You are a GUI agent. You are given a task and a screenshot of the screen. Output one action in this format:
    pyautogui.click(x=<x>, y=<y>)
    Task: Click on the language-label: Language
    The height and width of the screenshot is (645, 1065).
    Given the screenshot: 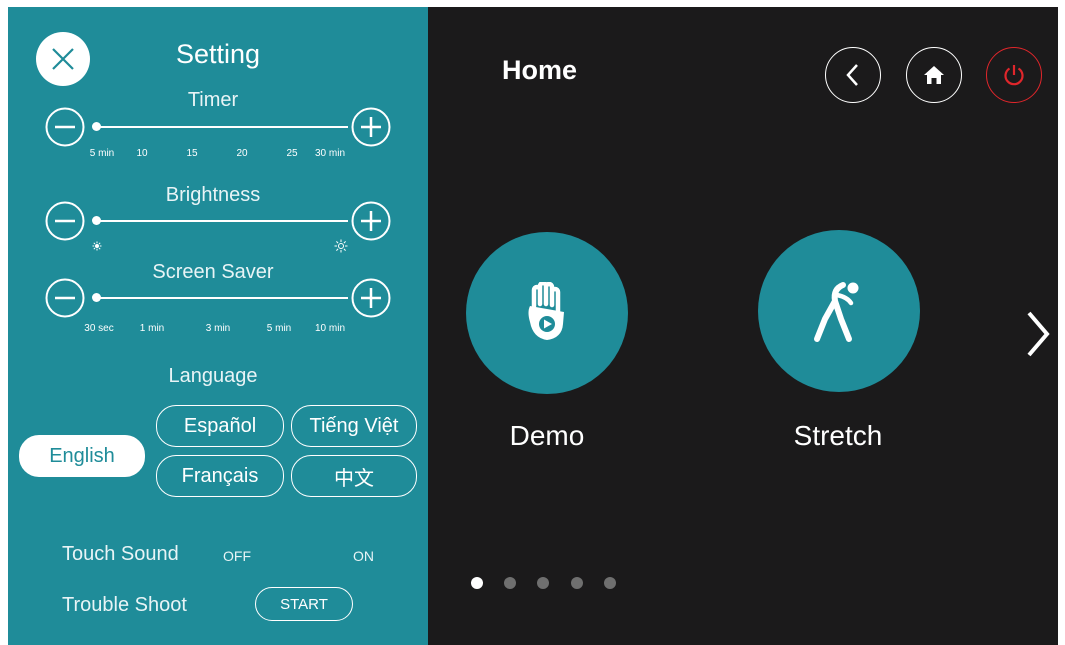 What is the action you would take?
    pyautogui.click(x=213, y=376)
    